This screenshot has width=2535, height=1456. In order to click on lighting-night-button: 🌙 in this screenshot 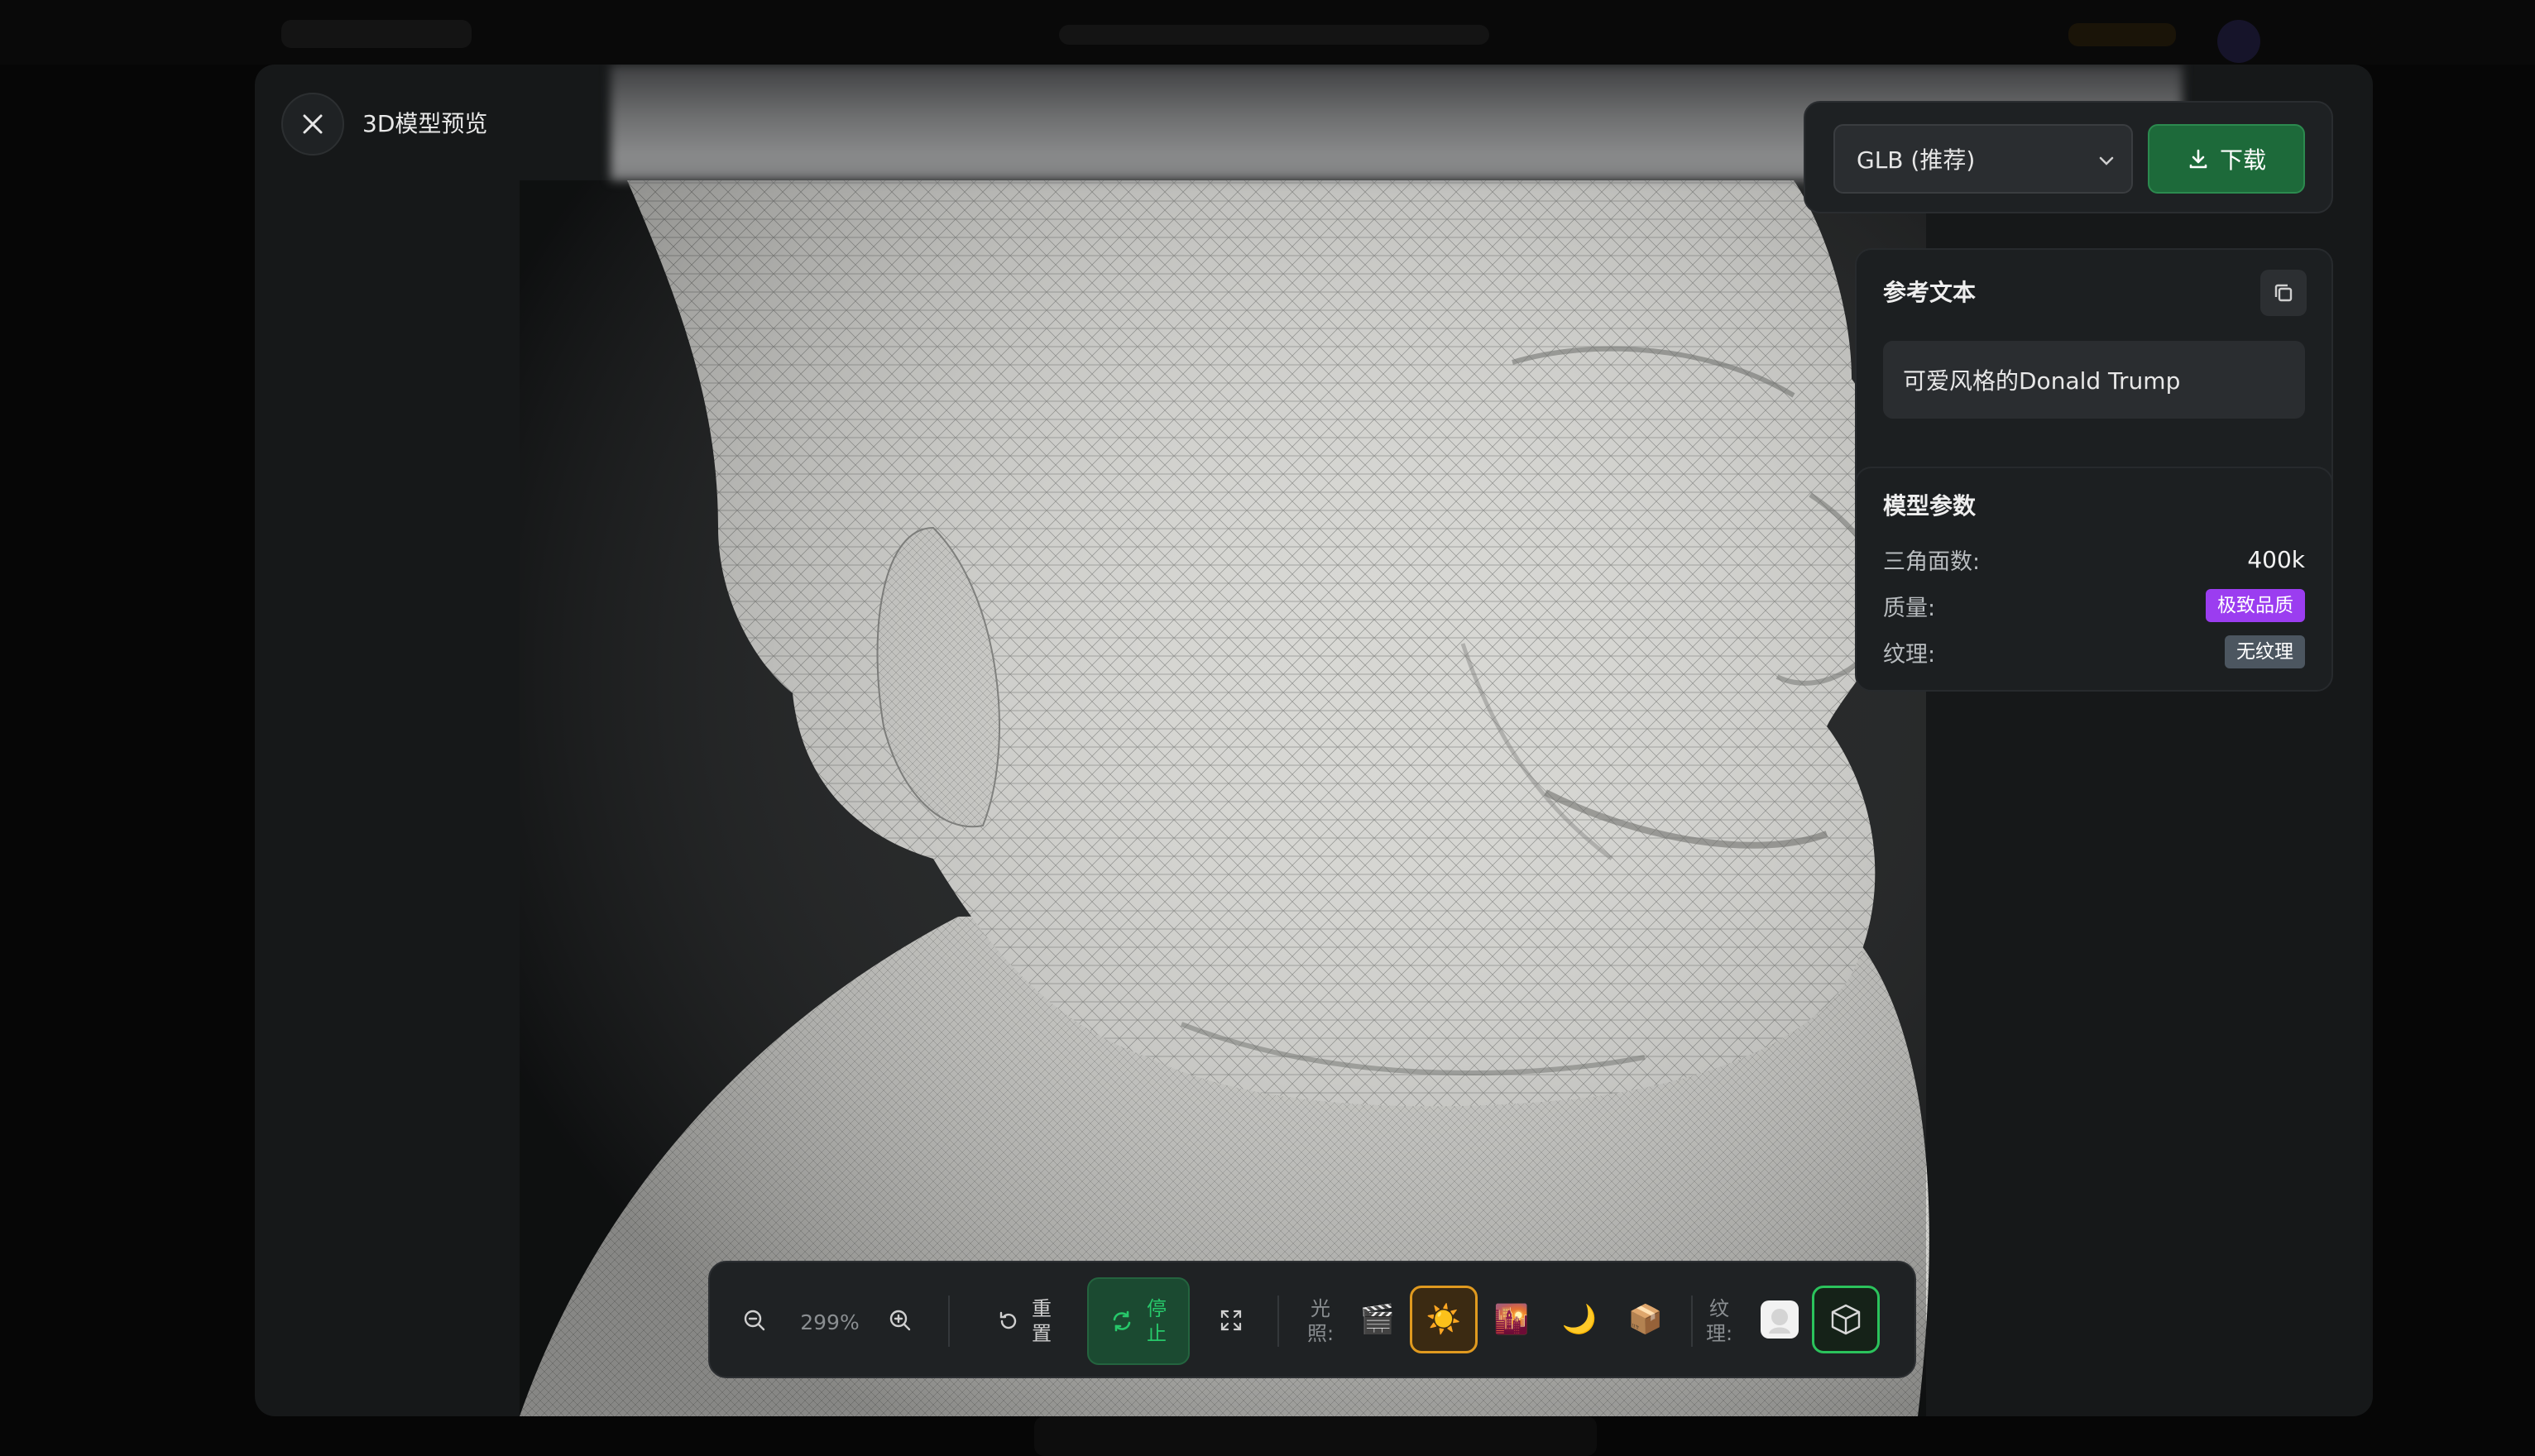, I will do `click(1579, 1319)`.